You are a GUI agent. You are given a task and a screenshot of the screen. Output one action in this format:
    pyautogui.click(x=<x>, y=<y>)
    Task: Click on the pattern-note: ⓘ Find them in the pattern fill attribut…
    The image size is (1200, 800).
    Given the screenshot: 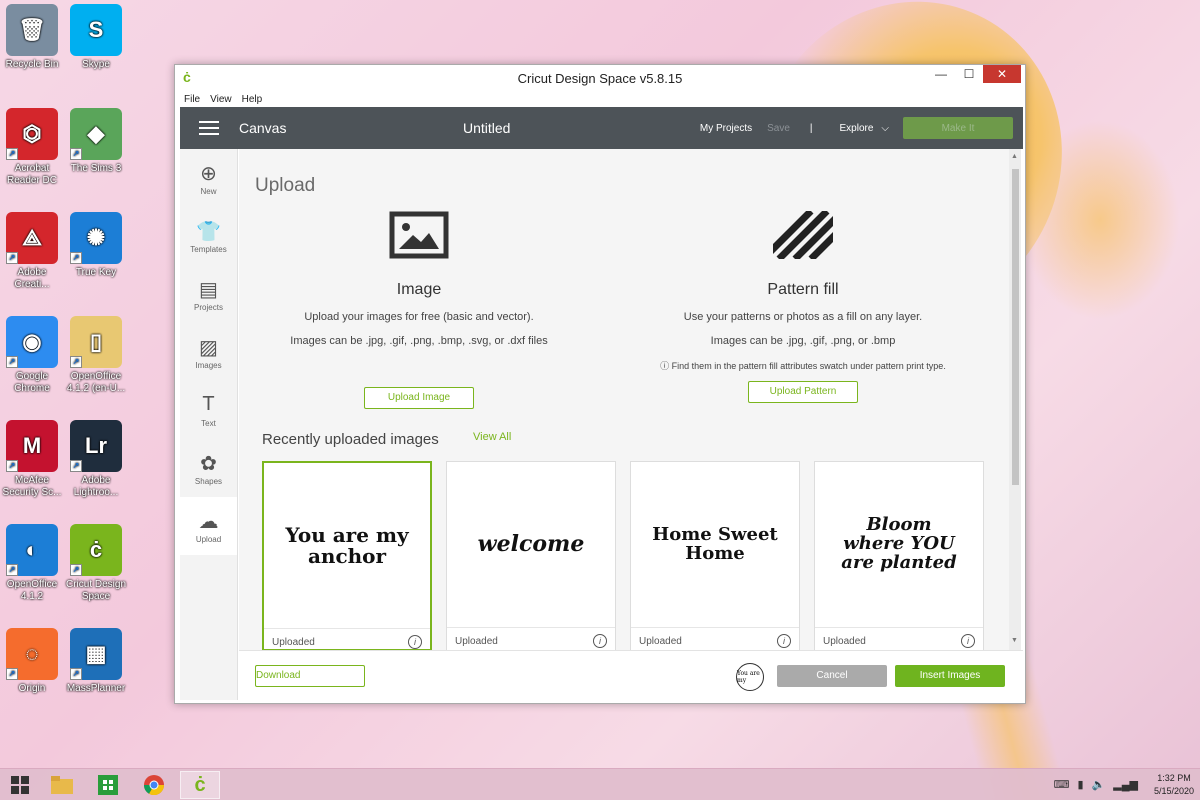 What is the action you would take?
    pyautogui.click(x=803, y=366)
    